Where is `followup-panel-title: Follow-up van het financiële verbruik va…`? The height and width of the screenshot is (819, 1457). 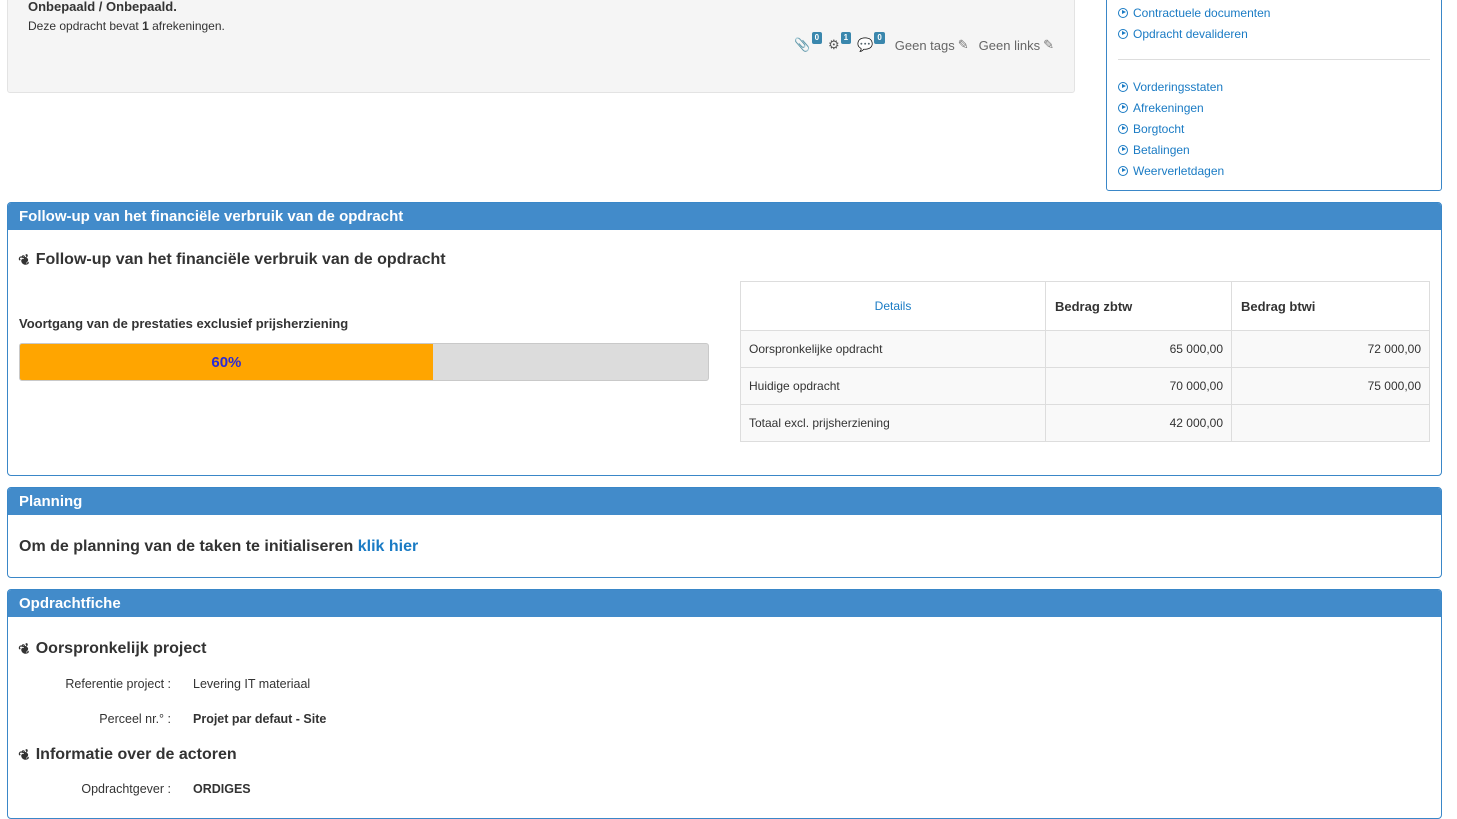 followup-panel-title: Follow-up van het financiële verbruik va… is located at coordinates (724, 216).